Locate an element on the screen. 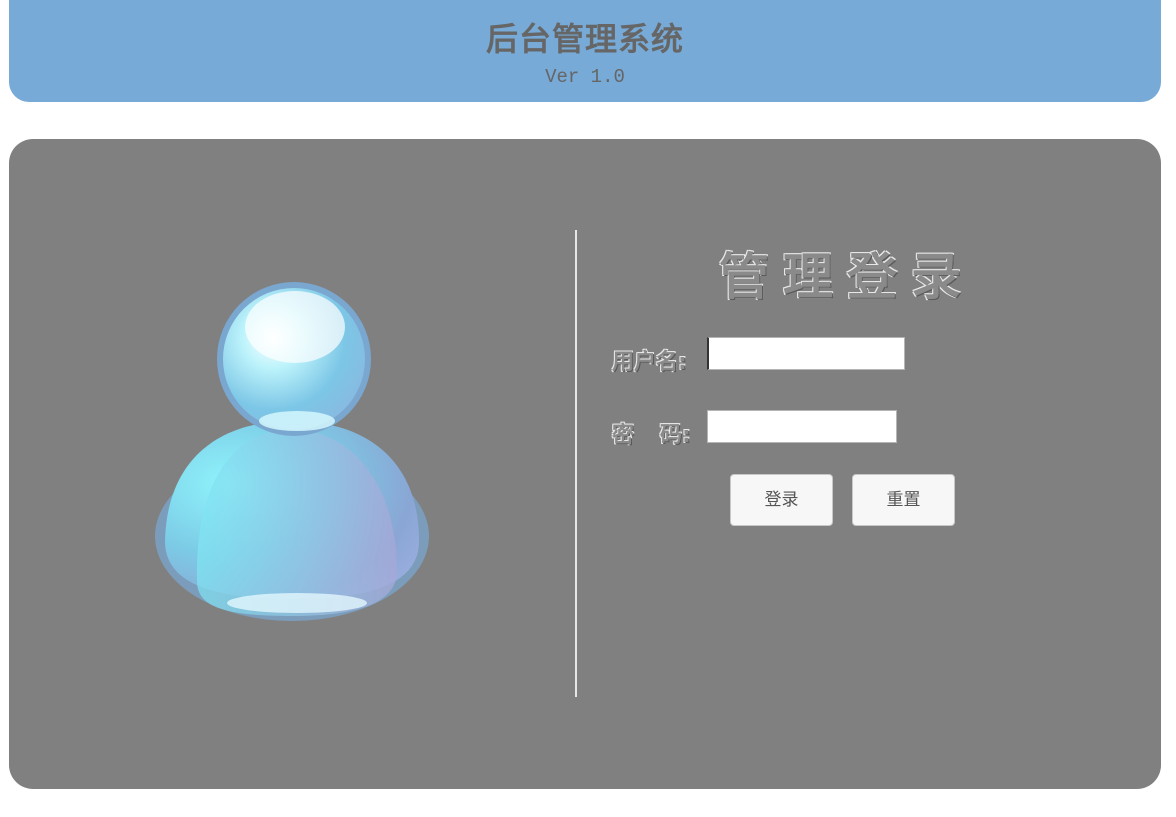 The height and width of the screenshot is (817, 1176). app-title: 后台管理系统 is located at coordinates (584, 39).